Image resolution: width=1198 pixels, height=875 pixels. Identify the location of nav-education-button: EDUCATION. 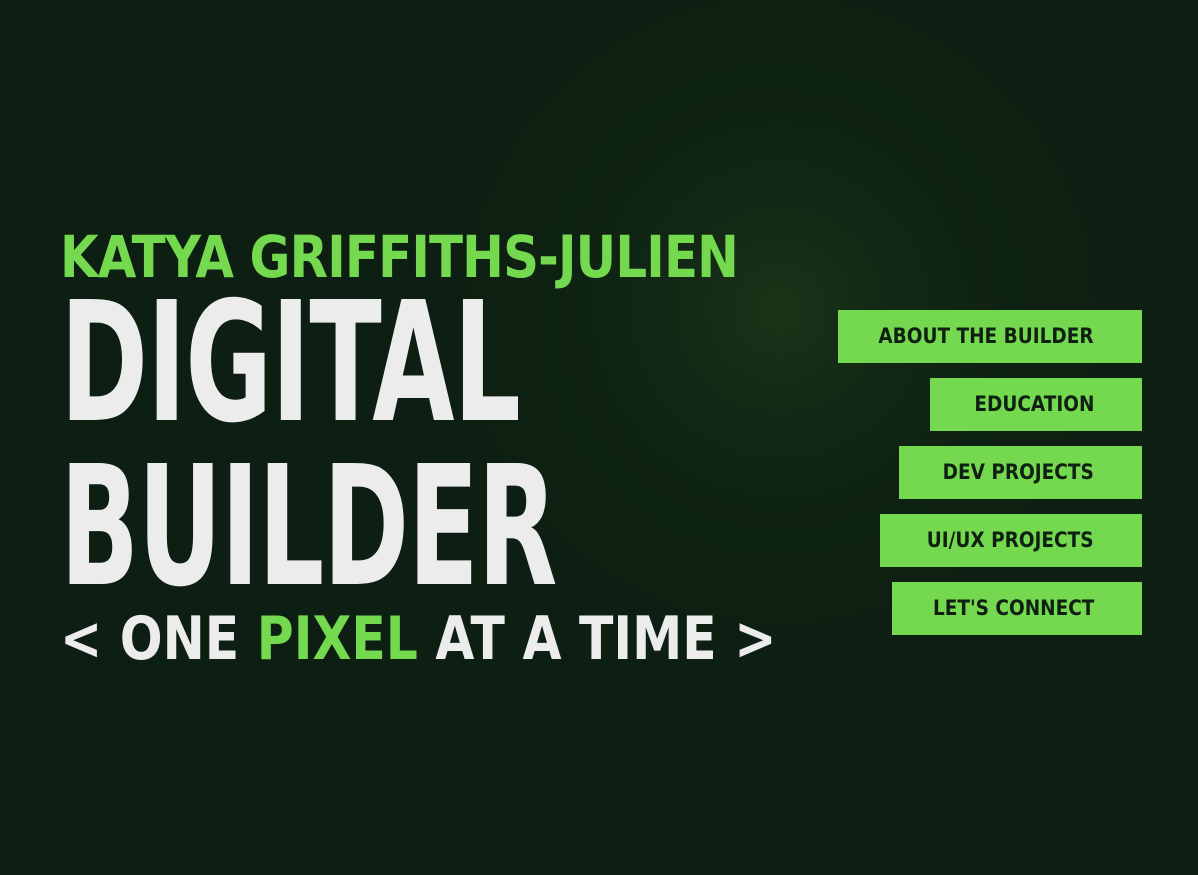
(1036, 404).